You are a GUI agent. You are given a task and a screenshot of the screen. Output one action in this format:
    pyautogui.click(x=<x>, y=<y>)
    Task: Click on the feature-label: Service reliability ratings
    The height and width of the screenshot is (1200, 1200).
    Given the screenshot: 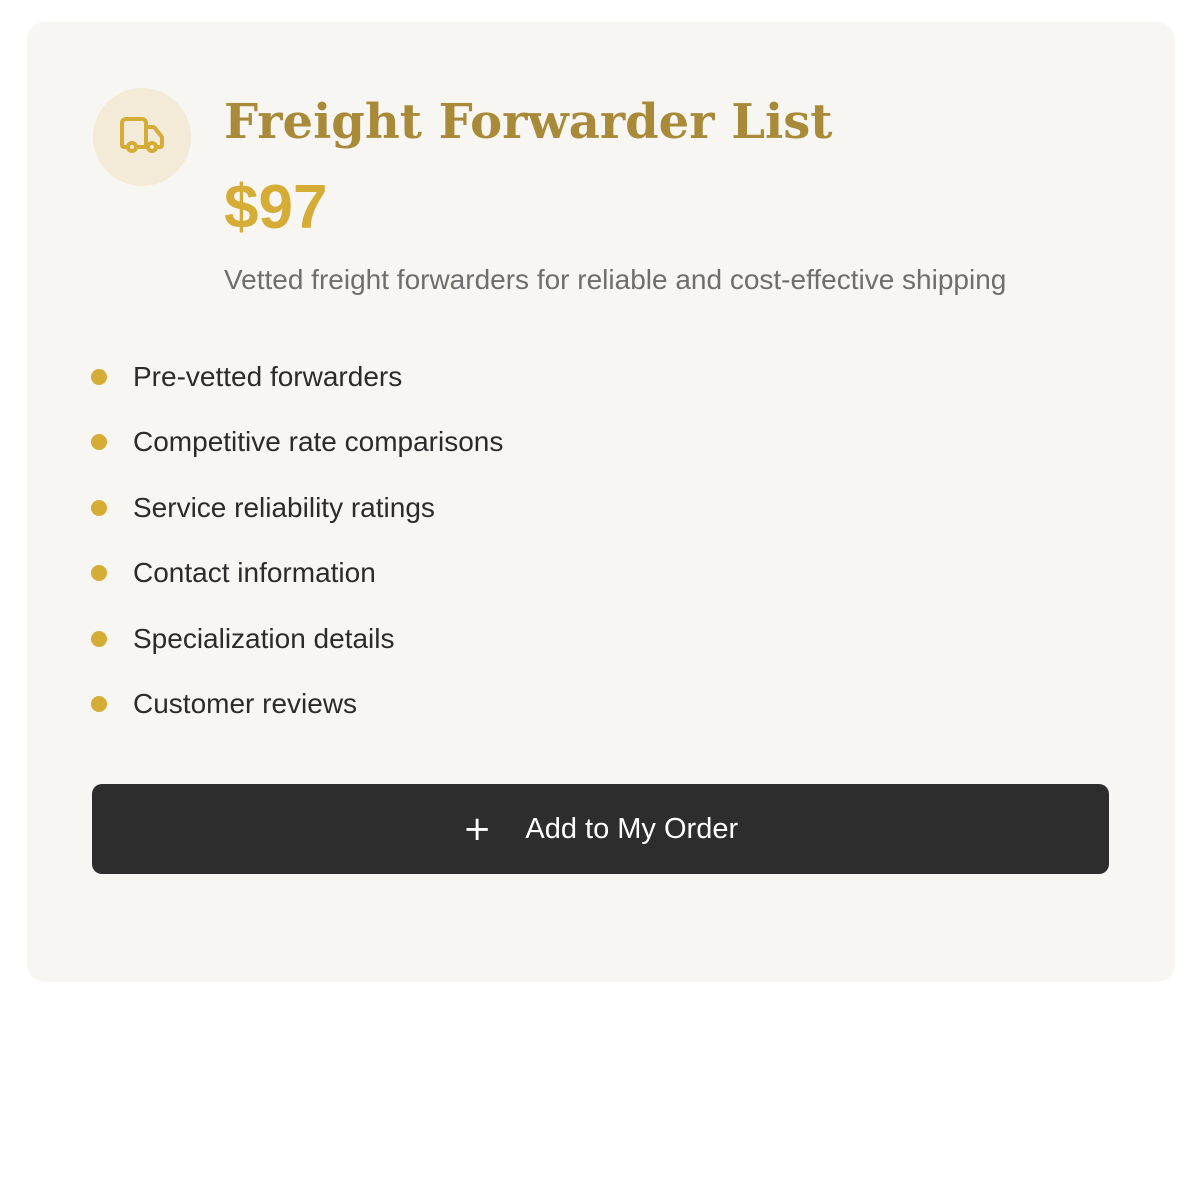 What is the action you would take?
    pyautogui.click(x=284, y=507)
    